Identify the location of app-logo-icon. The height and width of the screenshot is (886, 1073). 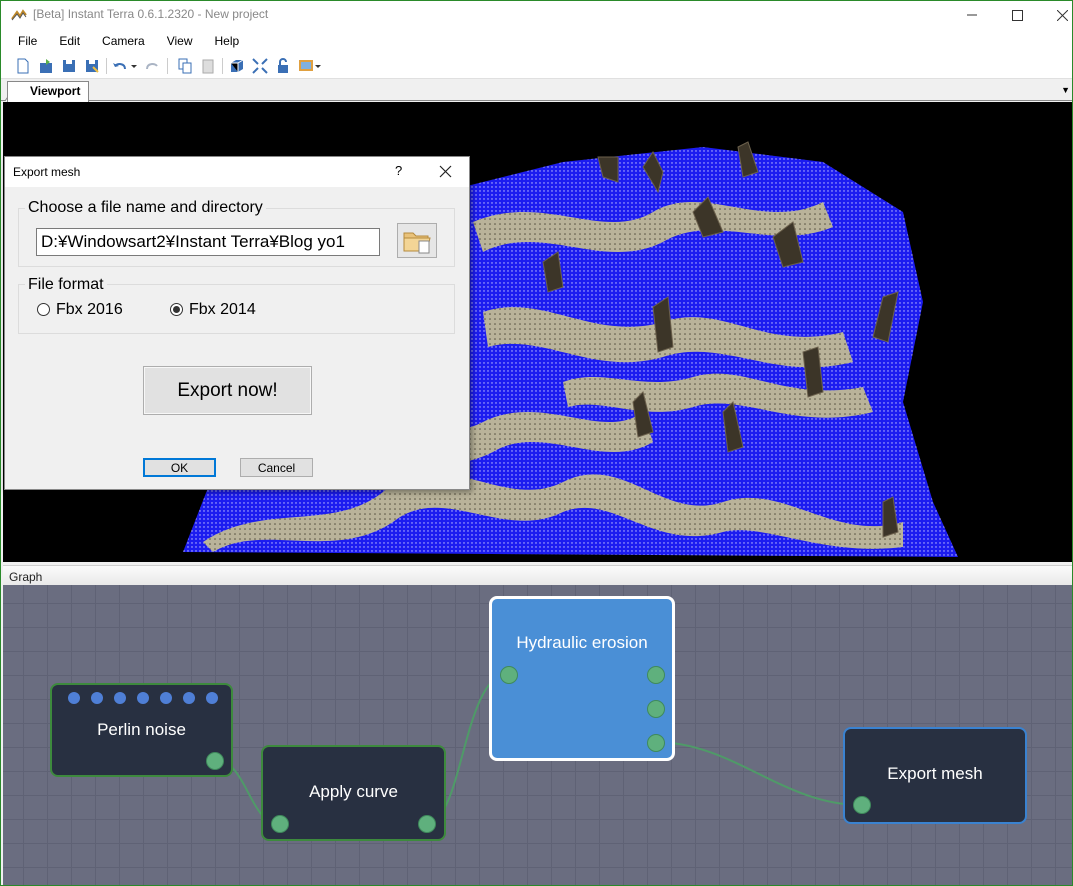
(19, 15).